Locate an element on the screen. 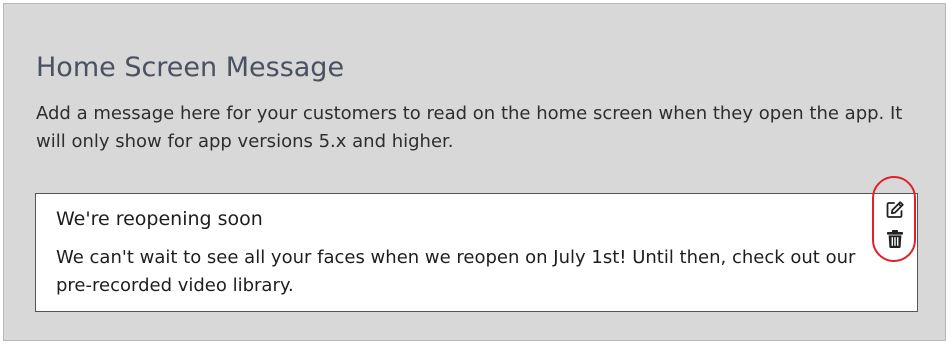 The image size is (952, 346). edit-icon is located at coordinates (895, 209).